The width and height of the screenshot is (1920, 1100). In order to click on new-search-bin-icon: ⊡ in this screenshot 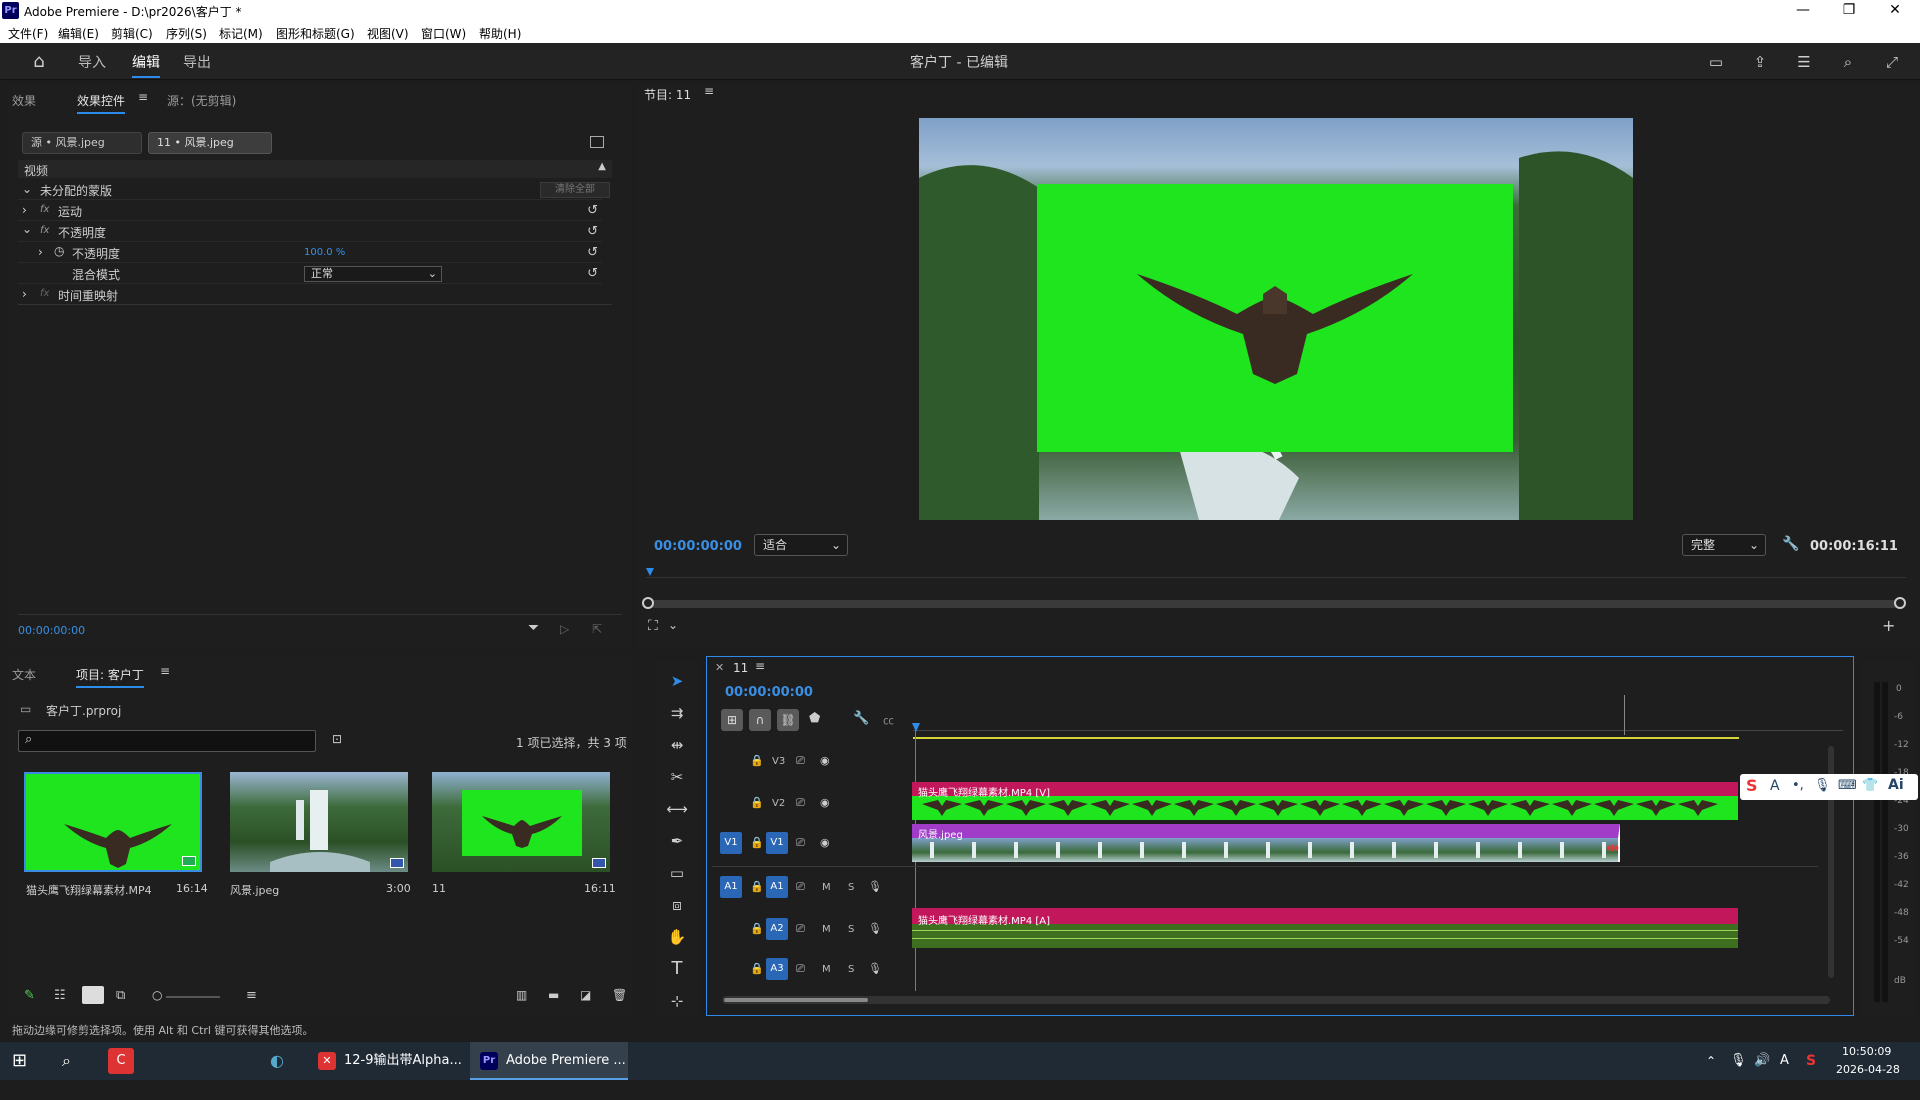, I will do `click(337, 739)`.